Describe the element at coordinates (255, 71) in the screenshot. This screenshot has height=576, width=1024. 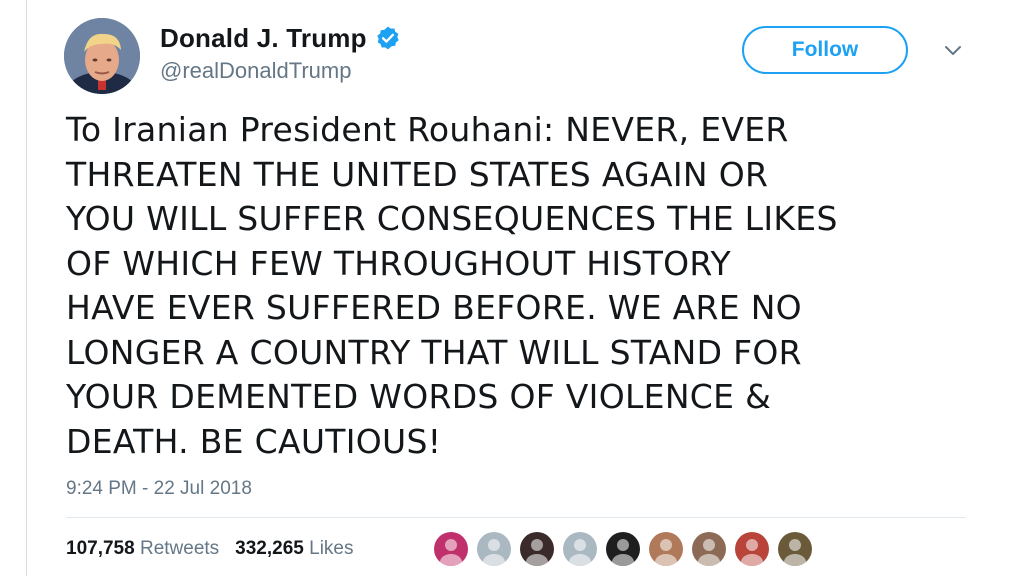
I see `author-handle: @realDonaldTrump` at that location.